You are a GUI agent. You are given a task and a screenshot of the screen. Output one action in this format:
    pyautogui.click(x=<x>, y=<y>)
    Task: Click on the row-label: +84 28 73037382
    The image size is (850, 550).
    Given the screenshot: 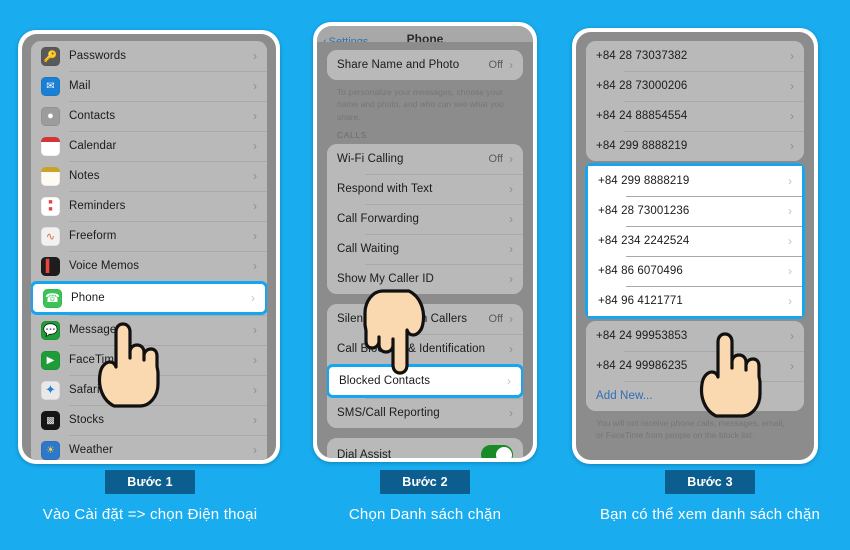 What is the action you would take?
    pyautogui.click(x=642, y=56)
    